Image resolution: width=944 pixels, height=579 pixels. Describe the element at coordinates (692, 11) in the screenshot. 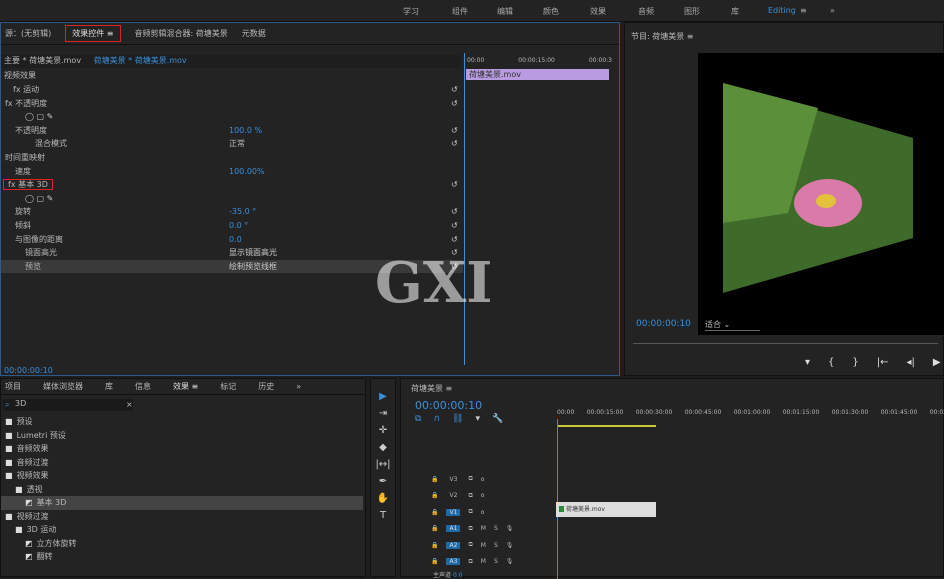

I see `workspace-graphics: 图形` at that location.